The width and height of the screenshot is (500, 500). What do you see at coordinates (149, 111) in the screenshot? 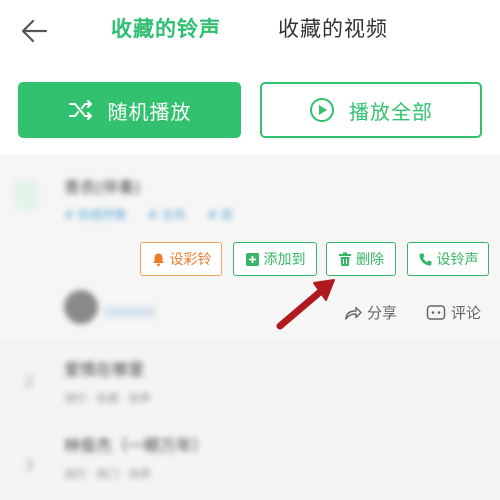
I see `random-play-label: 随机播放` at bounding box center [149, 111].